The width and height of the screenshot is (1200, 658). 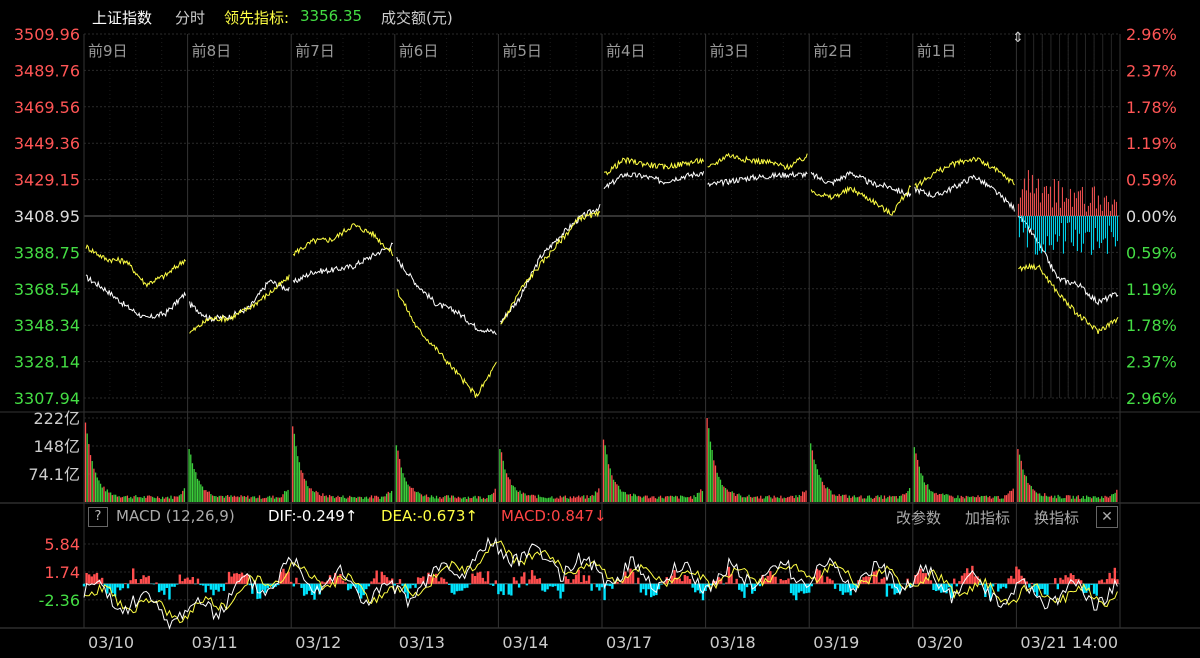 What do you see at coordinates (56, 418) in the screenshot?
I see `volume-tick-label: 222亿` at bounding box center [56, 418].